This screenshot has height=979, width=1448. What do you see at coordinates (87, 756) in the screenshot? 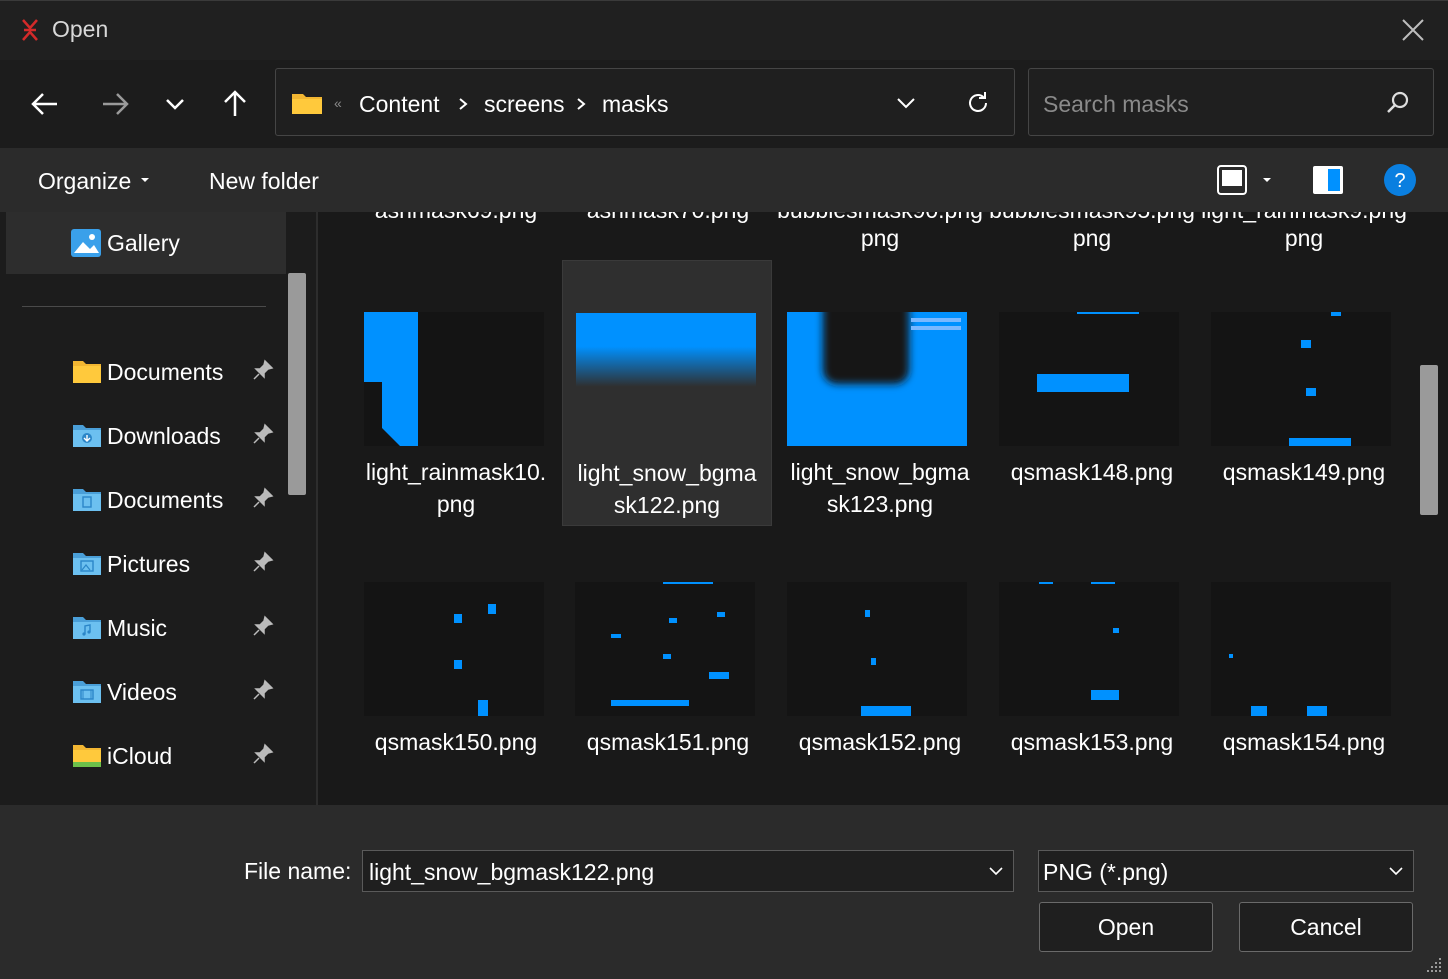
I see `icloud-folder-icon` at bounding box center [87, 756].